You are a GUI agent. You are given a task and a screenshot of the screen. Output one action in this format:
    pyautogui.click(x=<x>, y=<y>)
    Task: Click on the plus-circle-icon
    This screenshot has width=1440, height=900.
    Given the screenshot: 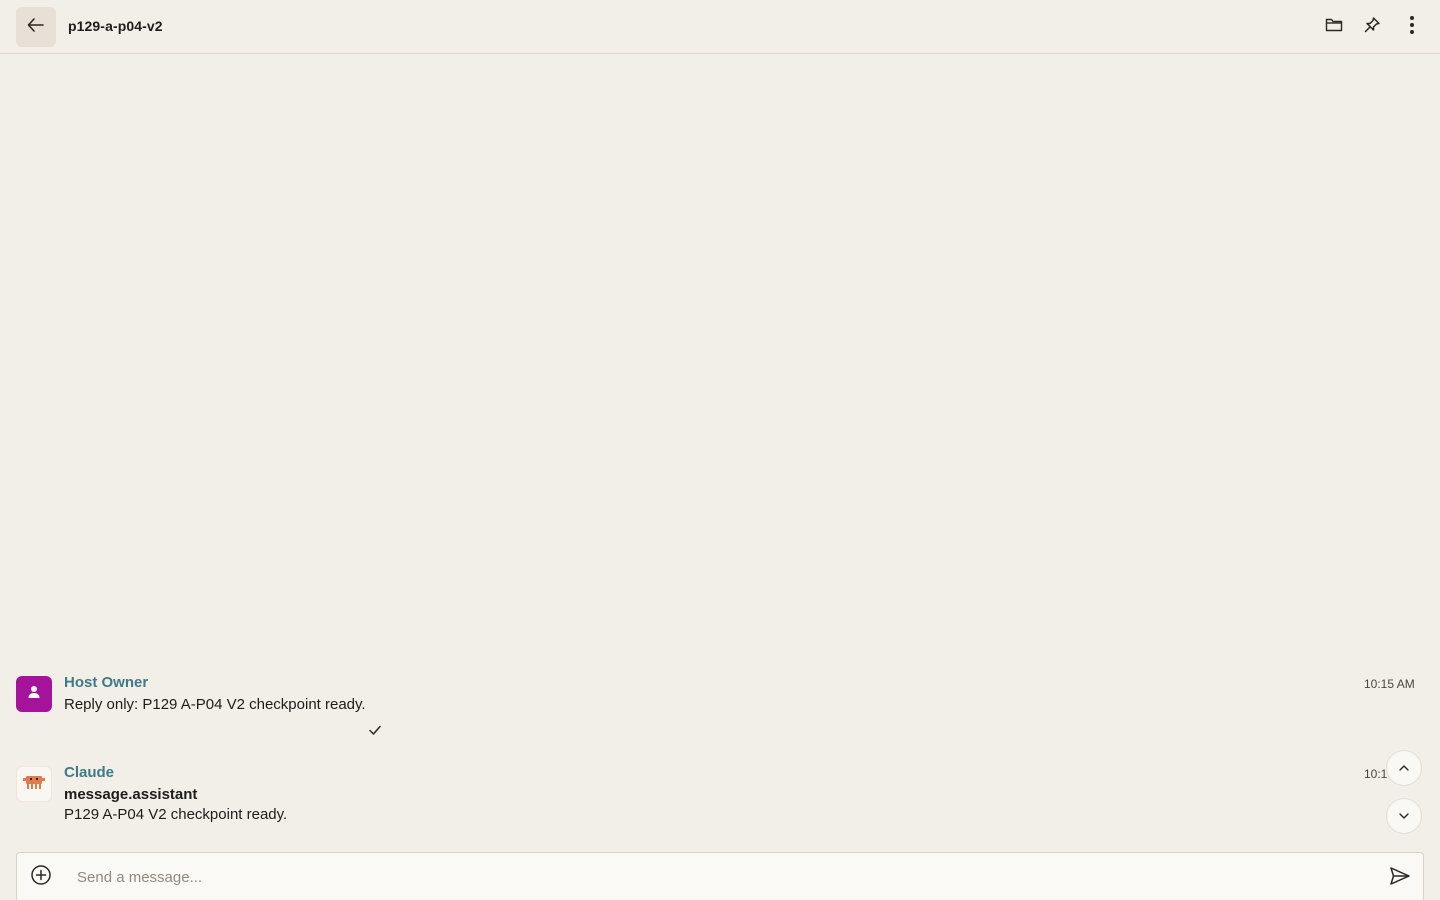 What is the action you would take?
    pyautogui.click(x=41, y=877)
    